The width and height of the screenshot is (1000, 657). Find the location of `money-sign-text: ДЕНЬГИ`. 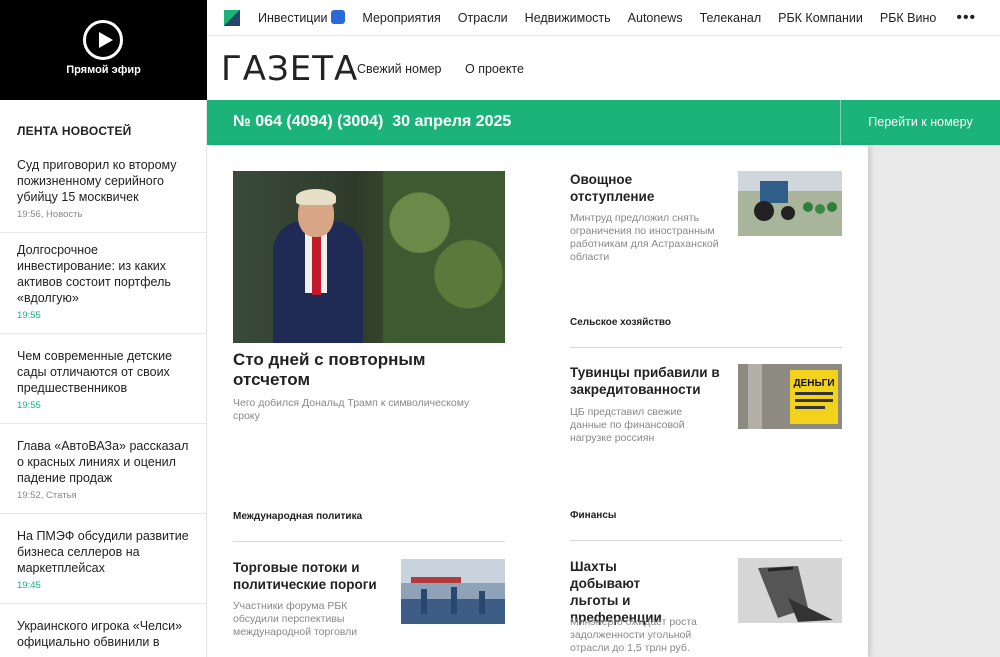

money-sign-text: ДЕНЬГИ is located at coordinates (813, 383).